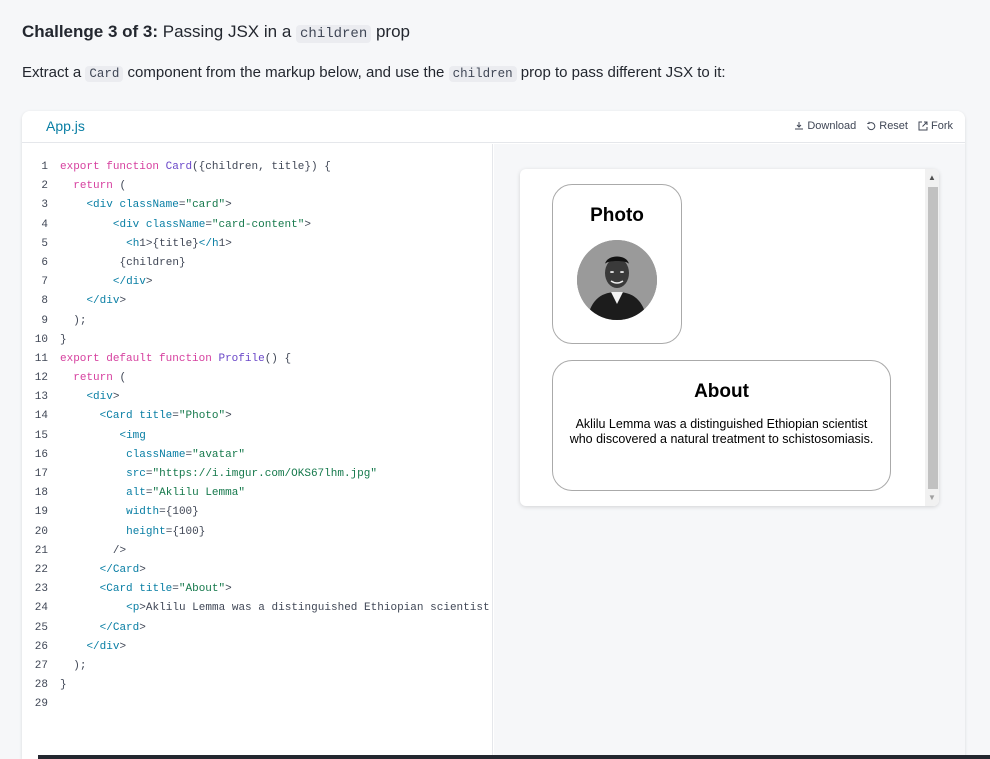 Image resolution: width=990 pixels, height=759 pixels. Describe the element at coordinates (257, 205) in the screenshot. I see `code-line: 3 <div className="card">` at that location.